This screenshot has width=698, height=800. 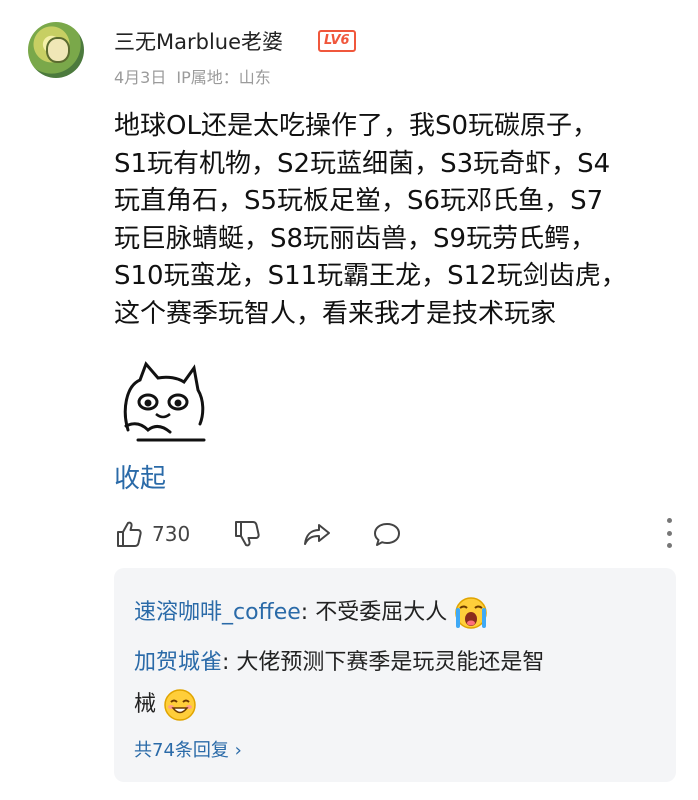 What do you see at coordinates (355, 238) in the screenshot?
I see `comment-line: 玩巨脉蜻蜓，S8玩丽齿兽，S9玩劳氏鳄，` at bounding box center [355, 238].